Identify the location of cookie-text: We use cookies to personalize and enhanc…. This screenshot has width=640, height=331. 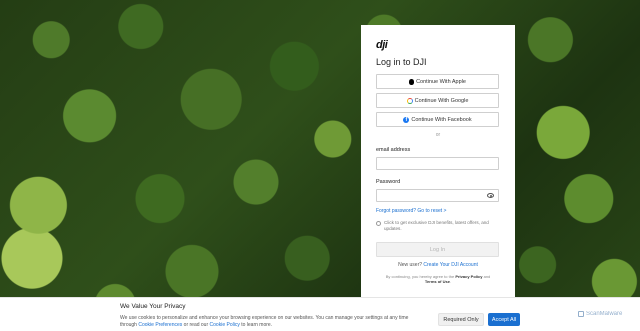
(270, 321).